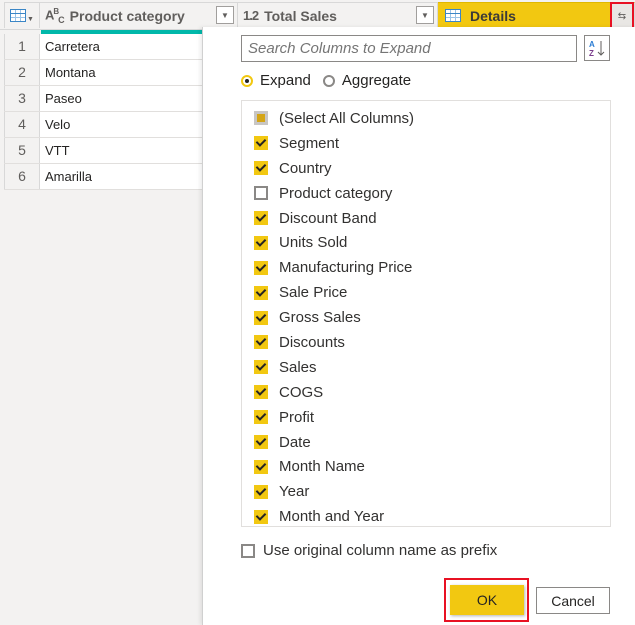  What do you see at coordinates (426, 342) in the screenshot?
I see `column-checkbox-item: Discounts` at bounding box center [426, 342].